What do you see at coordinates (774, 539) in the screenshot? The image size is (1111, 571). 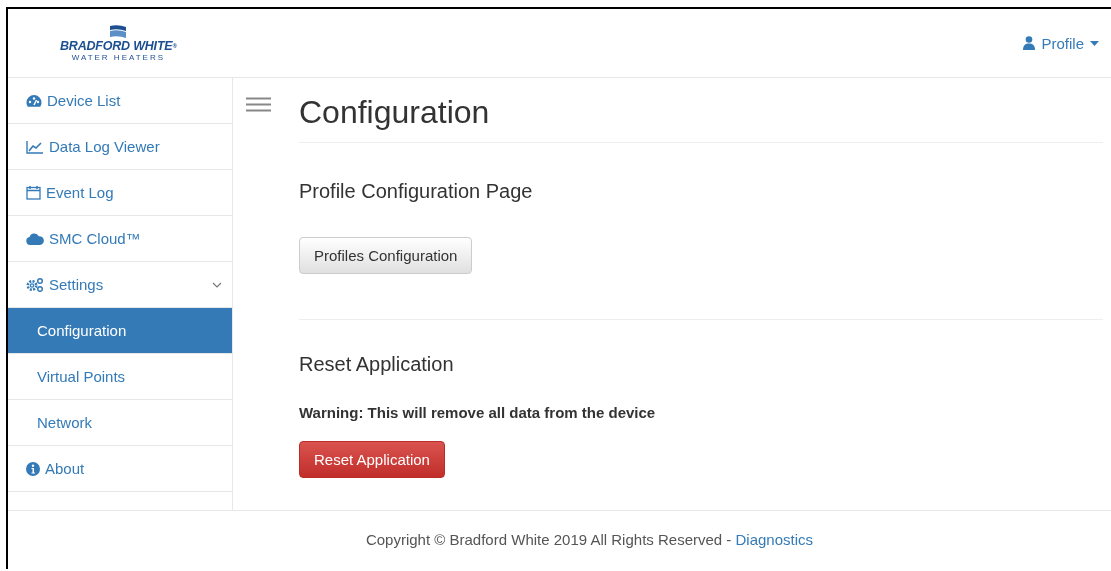 I see `diagnostics-link: Diagnostics` at bounding box center [774, 539].